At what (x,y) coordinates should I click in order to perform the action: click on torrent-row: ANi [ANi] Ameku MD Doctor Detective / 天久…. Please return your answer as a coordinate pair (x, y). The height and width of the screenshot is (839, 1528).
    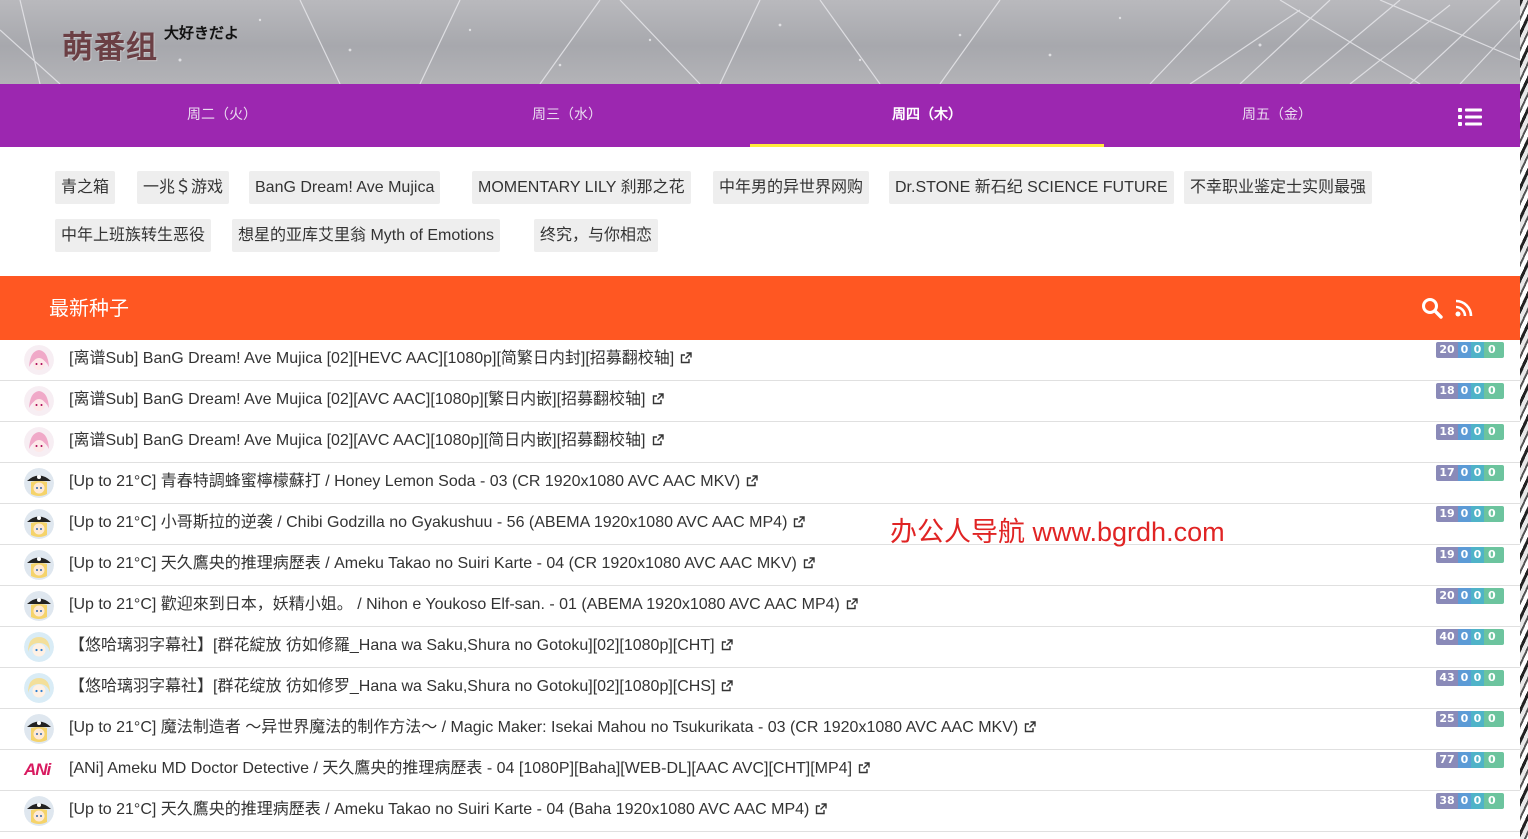
    Looking at the image, I should click on (760, 770).